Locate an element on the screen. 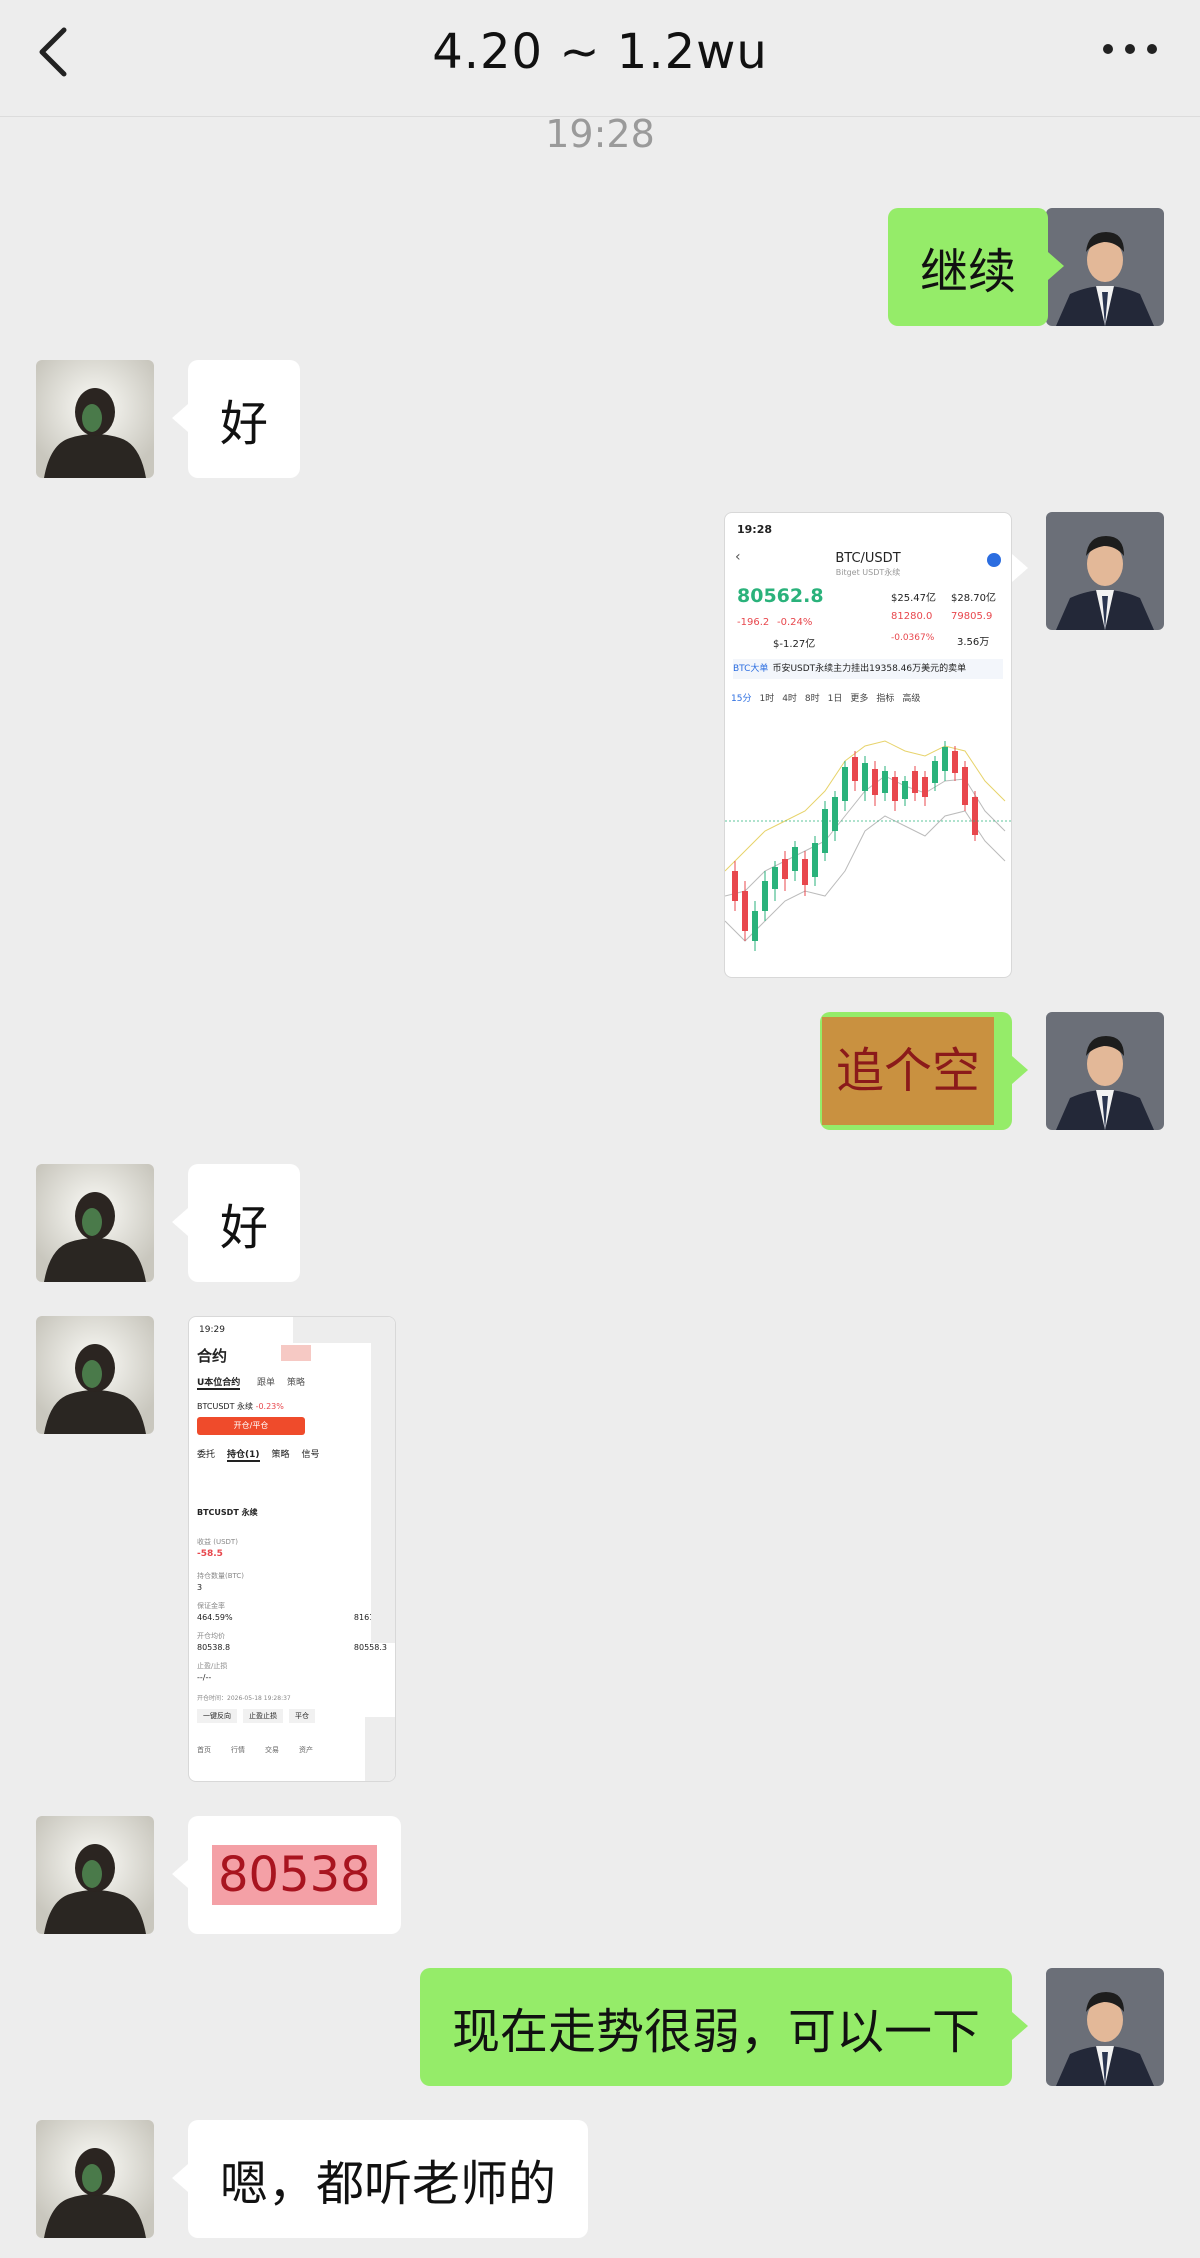 The width and height of the screenshot is (1200, 2258). shot-change-pct: -0.24% is located at coordinates (795, 622).